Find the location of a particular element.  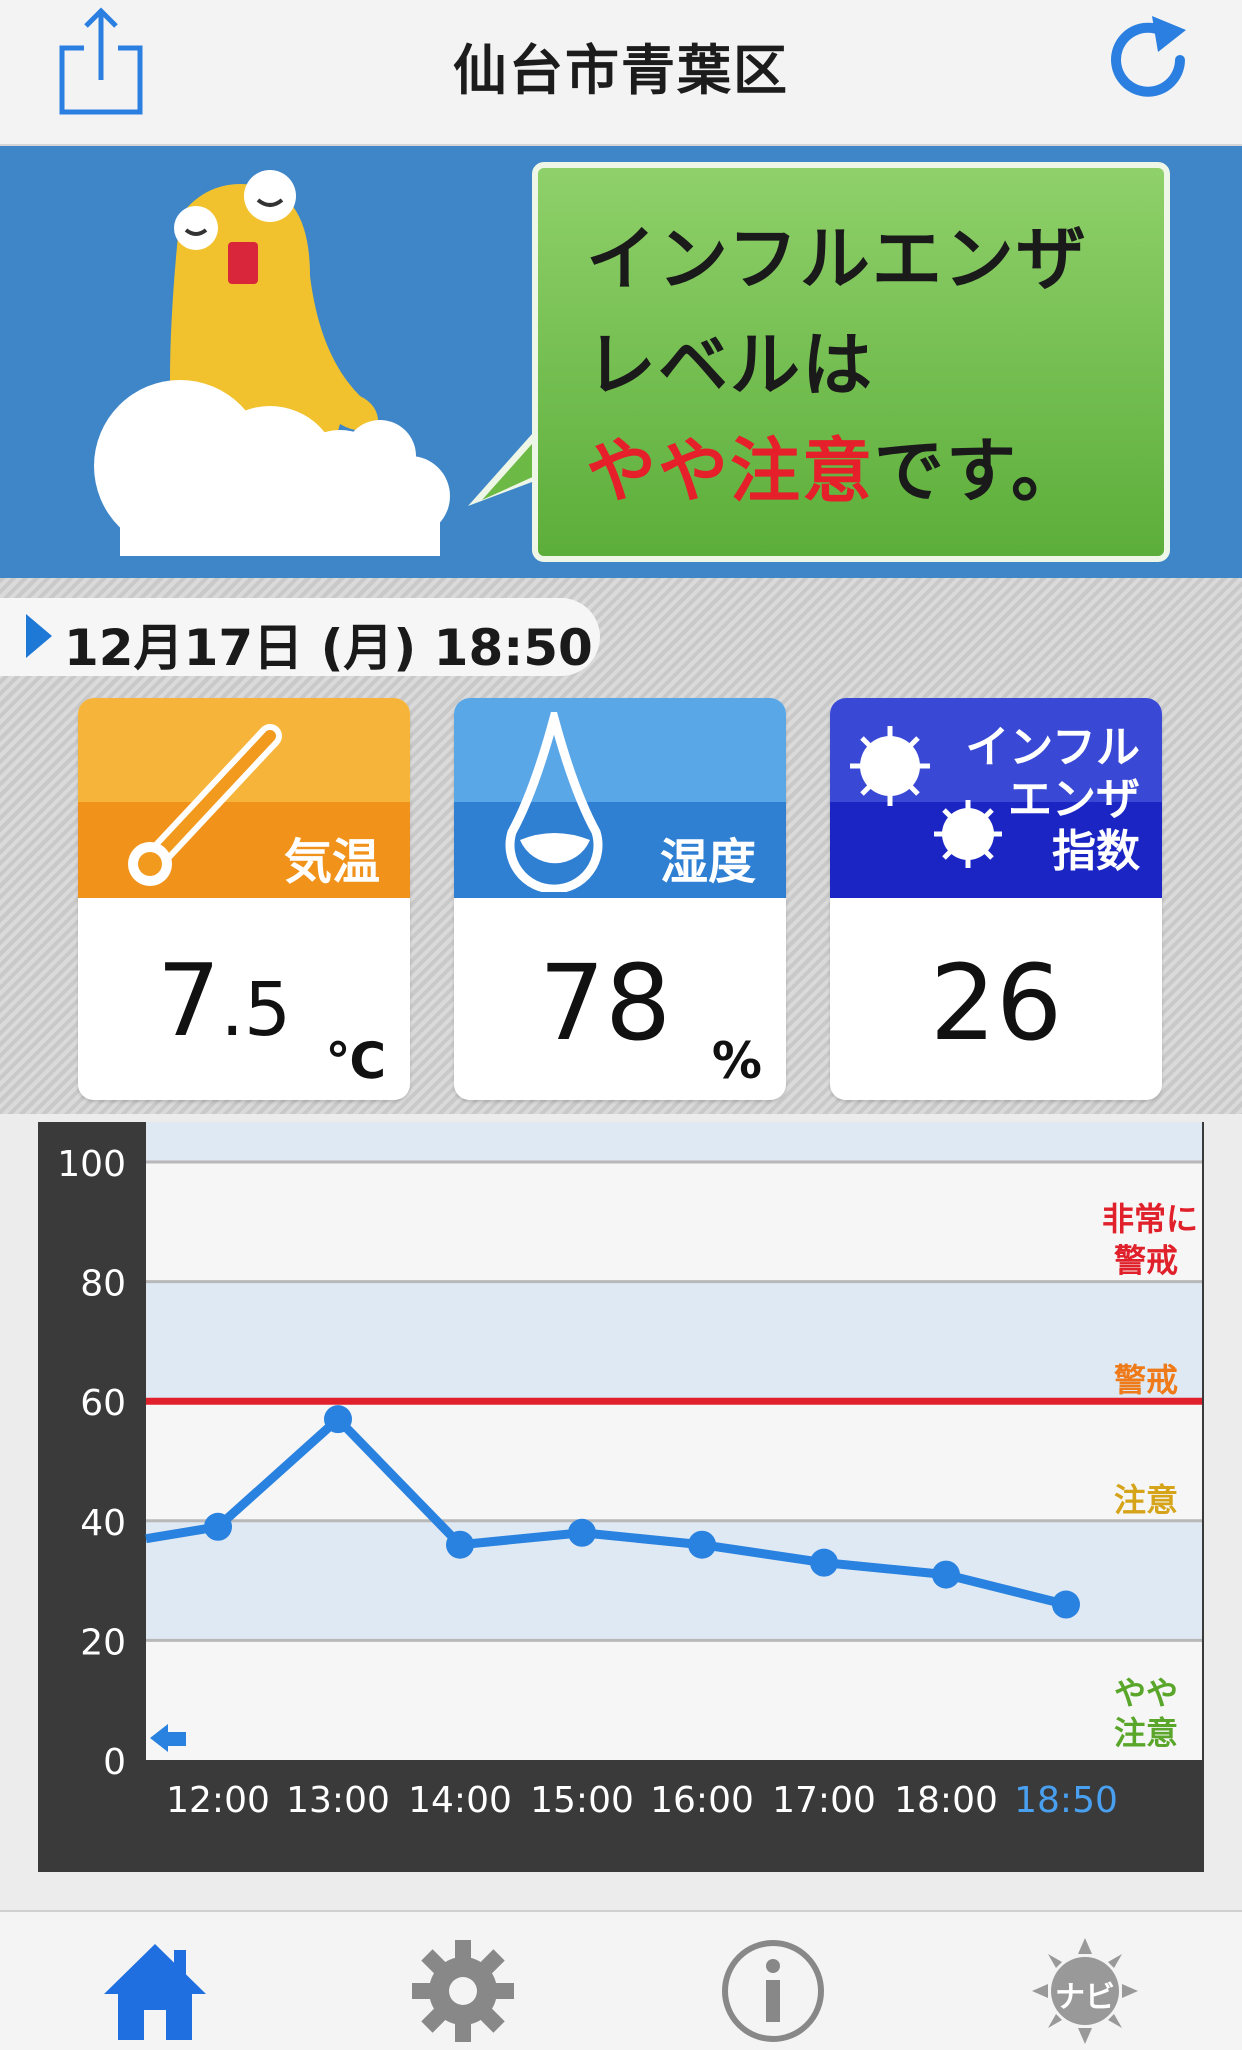

data-point-14:00 is located at coordinates (460, 1544).